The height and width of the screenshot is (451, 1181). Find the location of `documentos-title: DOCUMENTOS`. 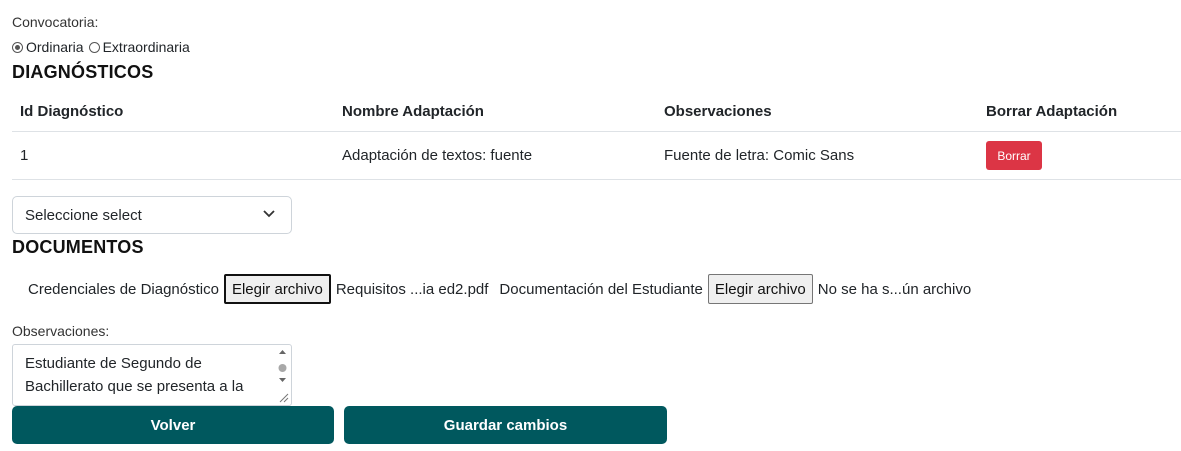

documentos-title: DOCUMENTOS is located at coordinates (78, 247).